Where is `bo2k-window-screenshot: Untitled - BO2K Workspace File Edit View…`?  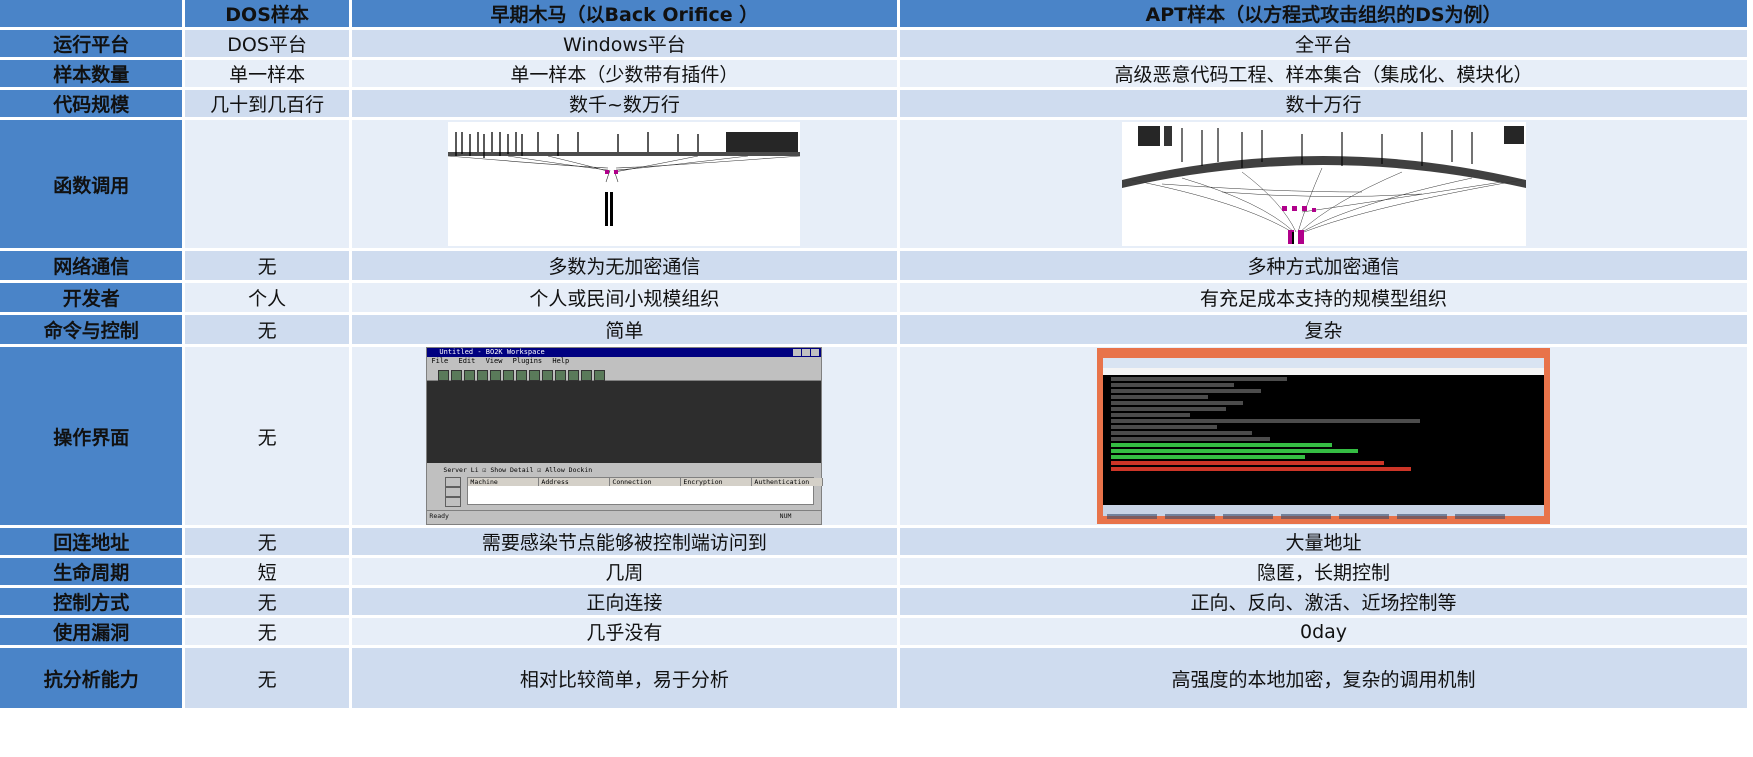 bo2k-window-screenshot: Untitled - BO2K Workspace File Edit View… is located at coordinates (625, 436).